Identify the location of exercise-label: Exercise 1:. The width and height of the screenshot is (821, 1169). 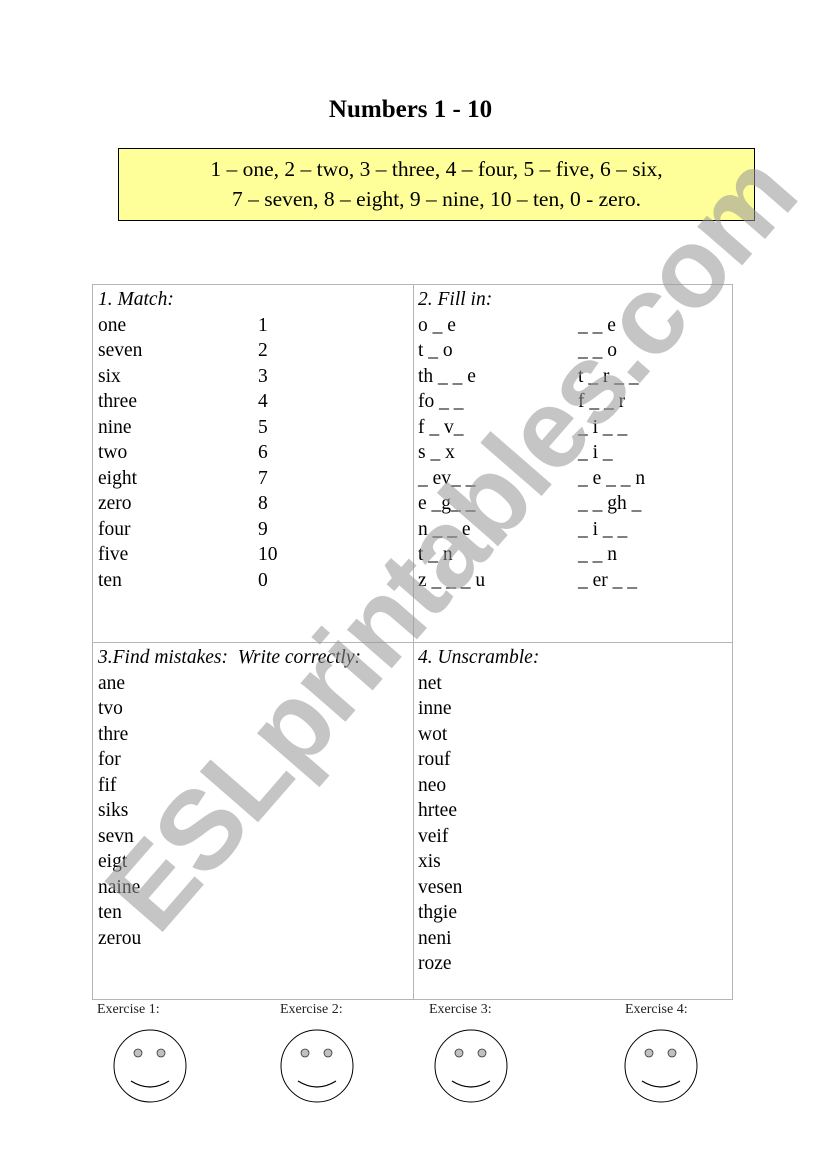
(128, 1009).